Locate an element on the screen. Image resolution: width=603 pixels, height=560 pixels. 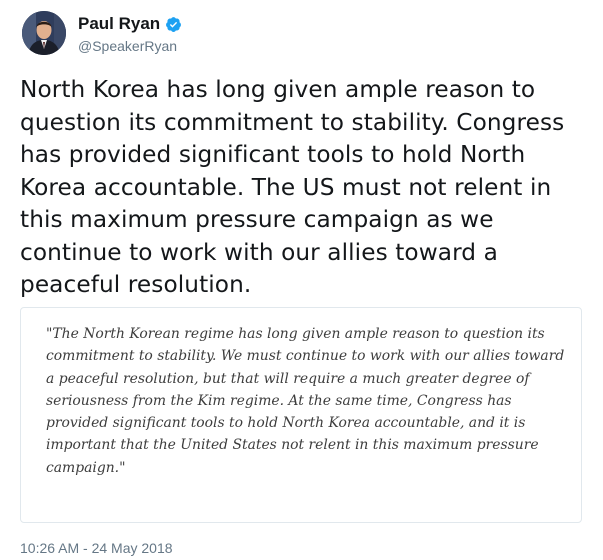
author-name-row: Paul Ryan is located at coordinates (130, 24).